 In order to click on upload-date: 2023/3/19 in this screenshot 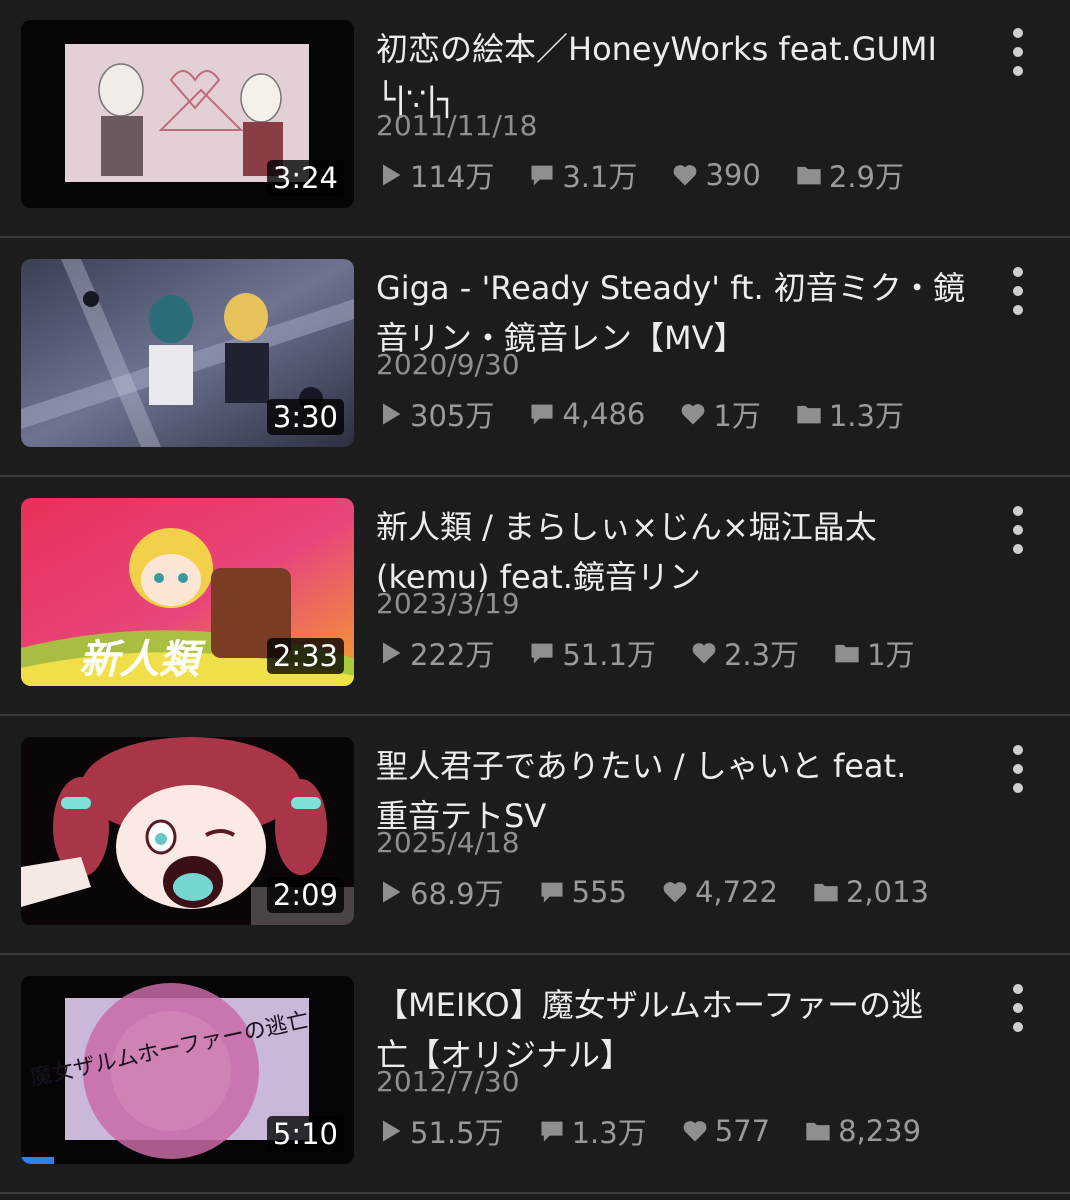, I will do `click(448, 603)`.